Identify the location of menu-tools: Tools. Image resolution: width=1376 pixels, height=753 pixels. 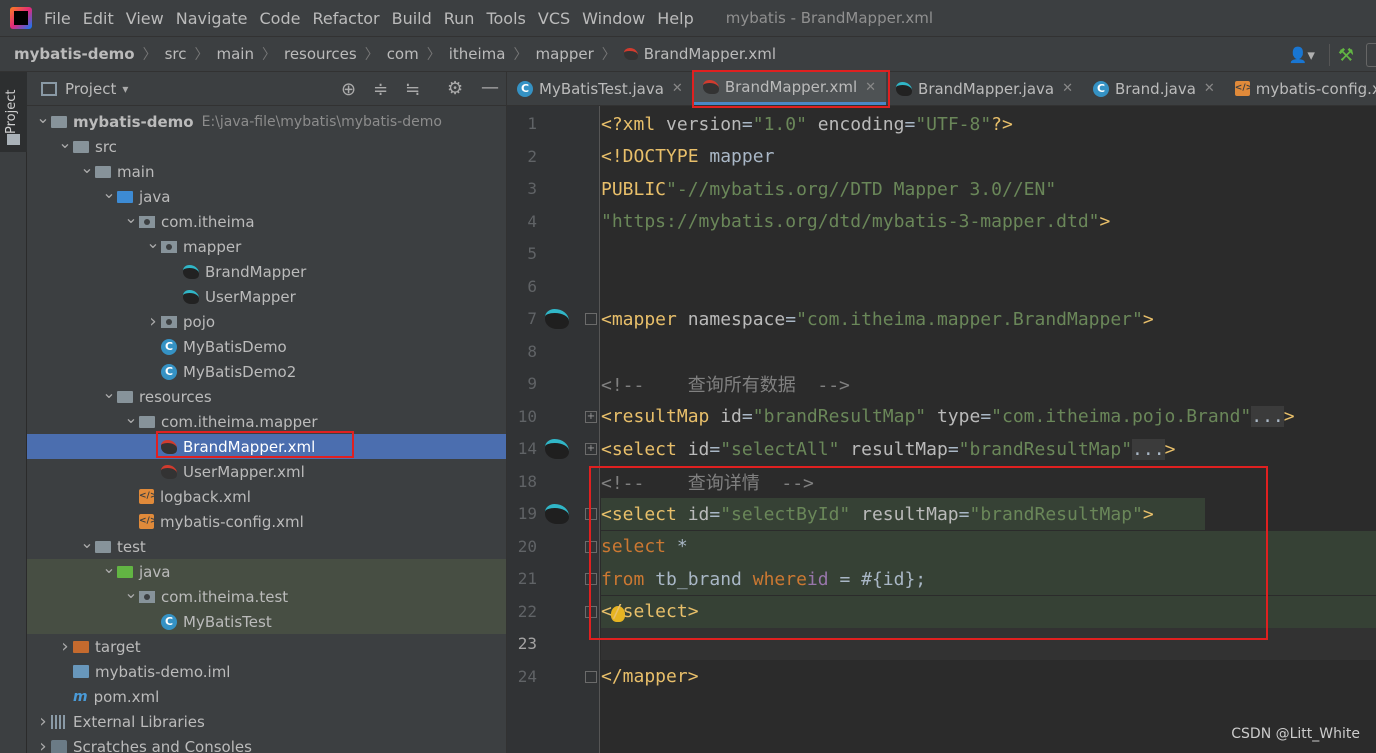
(505, 18).